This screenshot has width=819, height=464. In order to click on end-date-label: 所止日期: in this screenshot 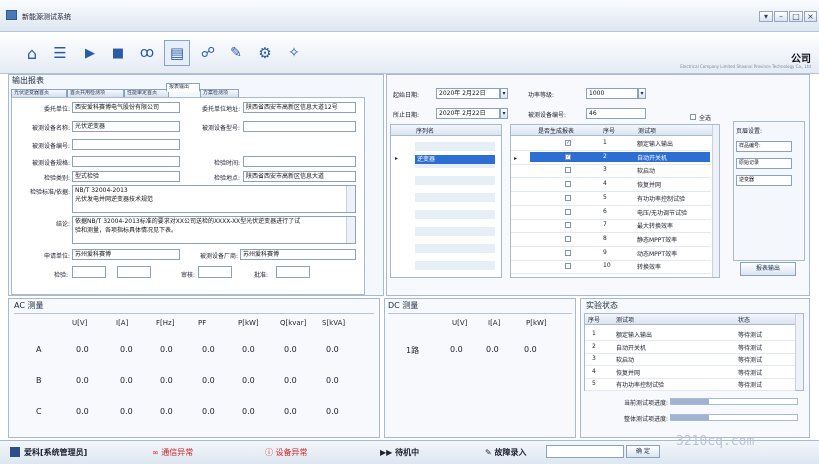, I will do `click(406, 115)`.